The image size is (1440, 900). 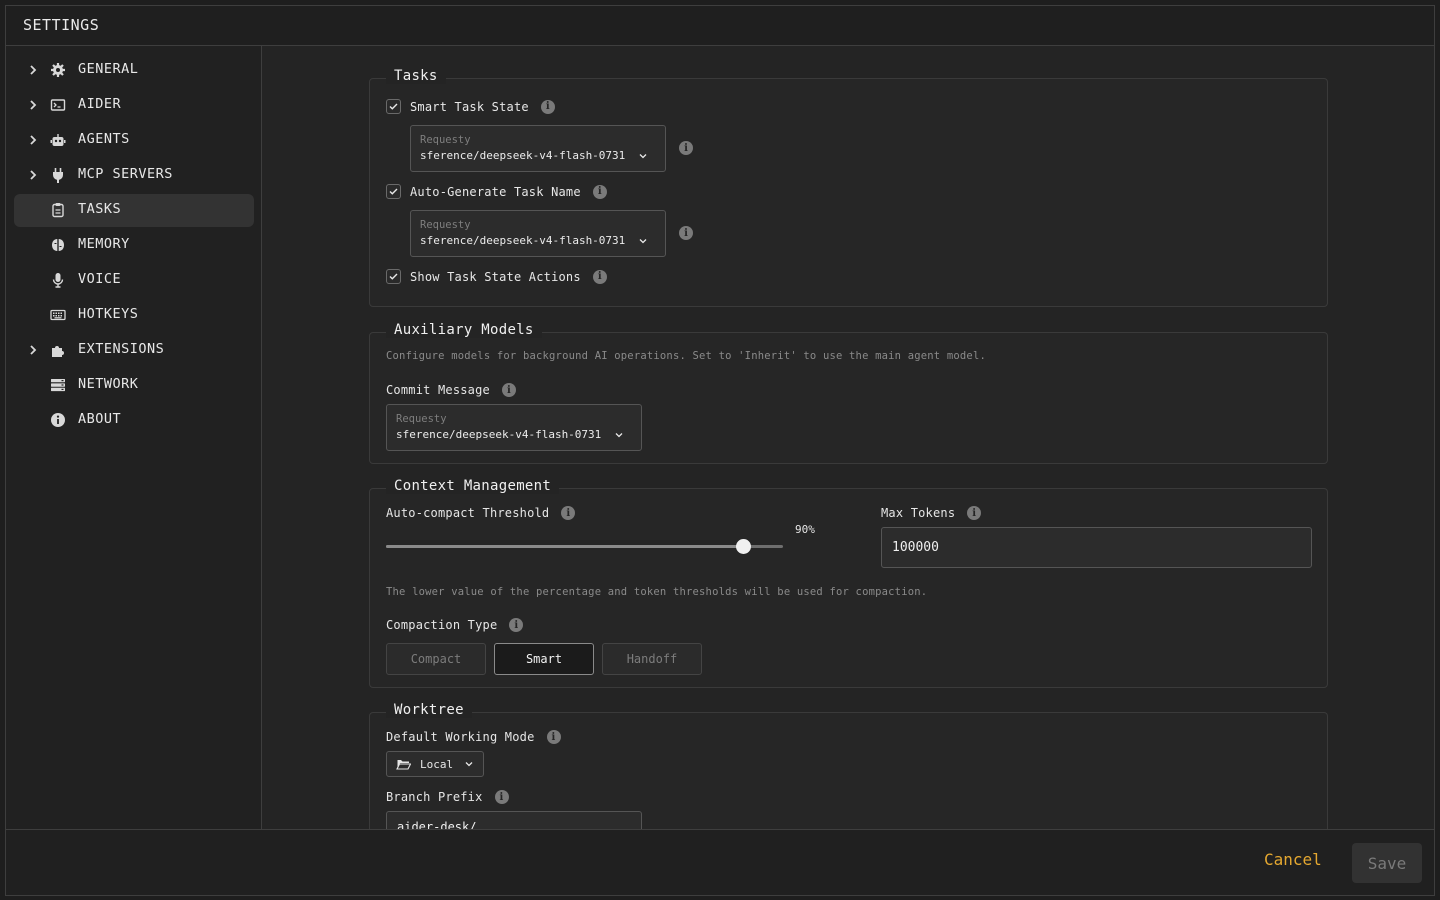 I want to click on working-mode-text: Default Working Mode, so click(x=460, y=737).